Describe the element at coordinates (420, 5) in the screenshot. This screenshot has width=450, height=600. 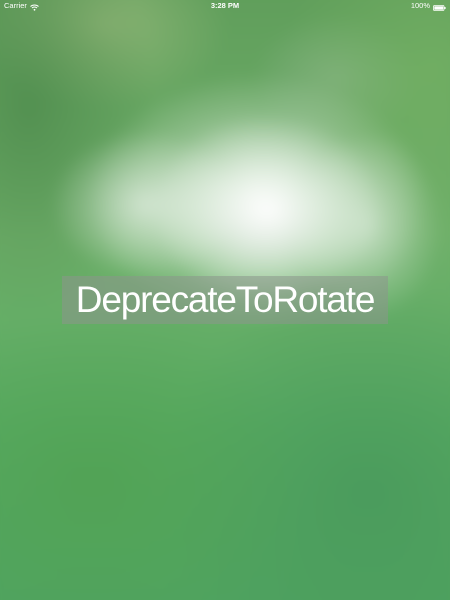
I see `battery-percent: 100%` at that location.